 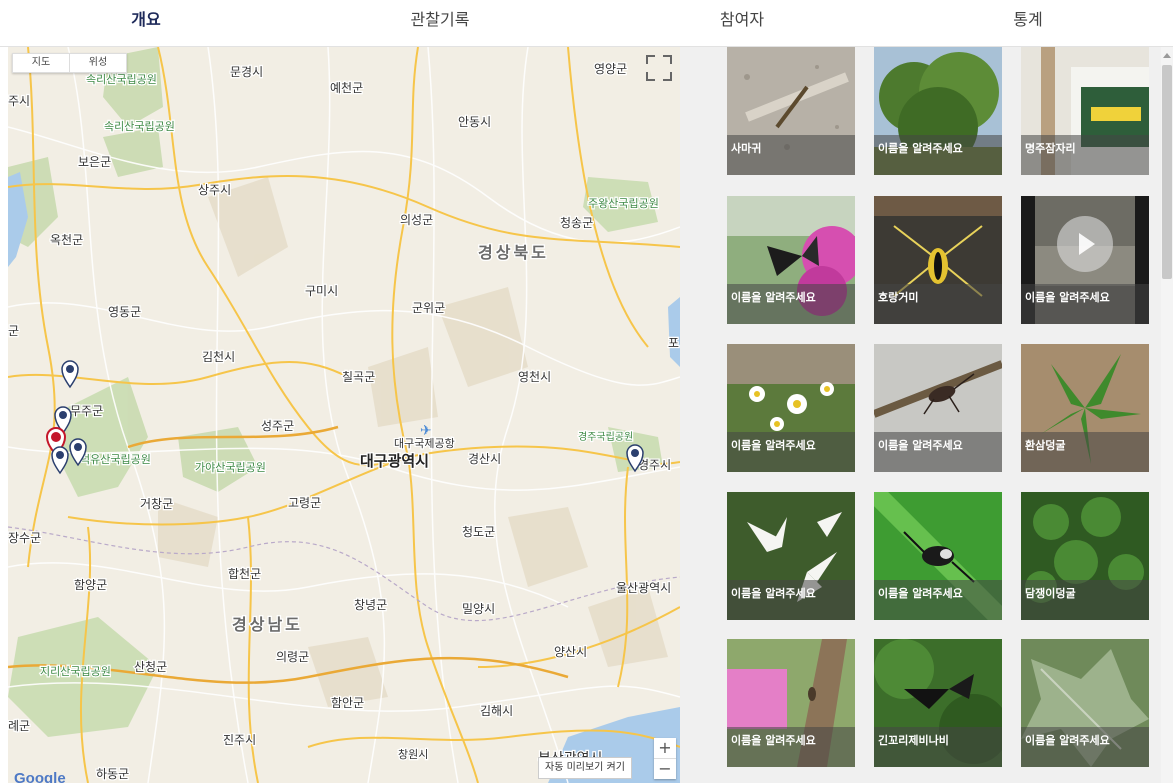 I want to click on map-place-label: 례군, so click(x=19, y=726).